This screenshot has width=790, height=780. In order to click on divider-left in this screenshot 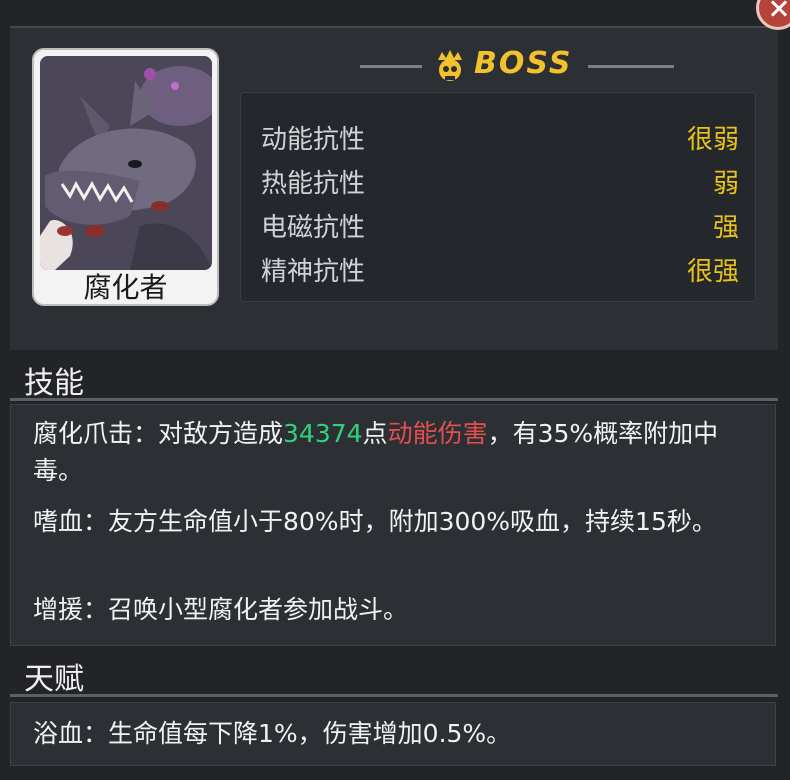, I will do `click(391, 66)`.